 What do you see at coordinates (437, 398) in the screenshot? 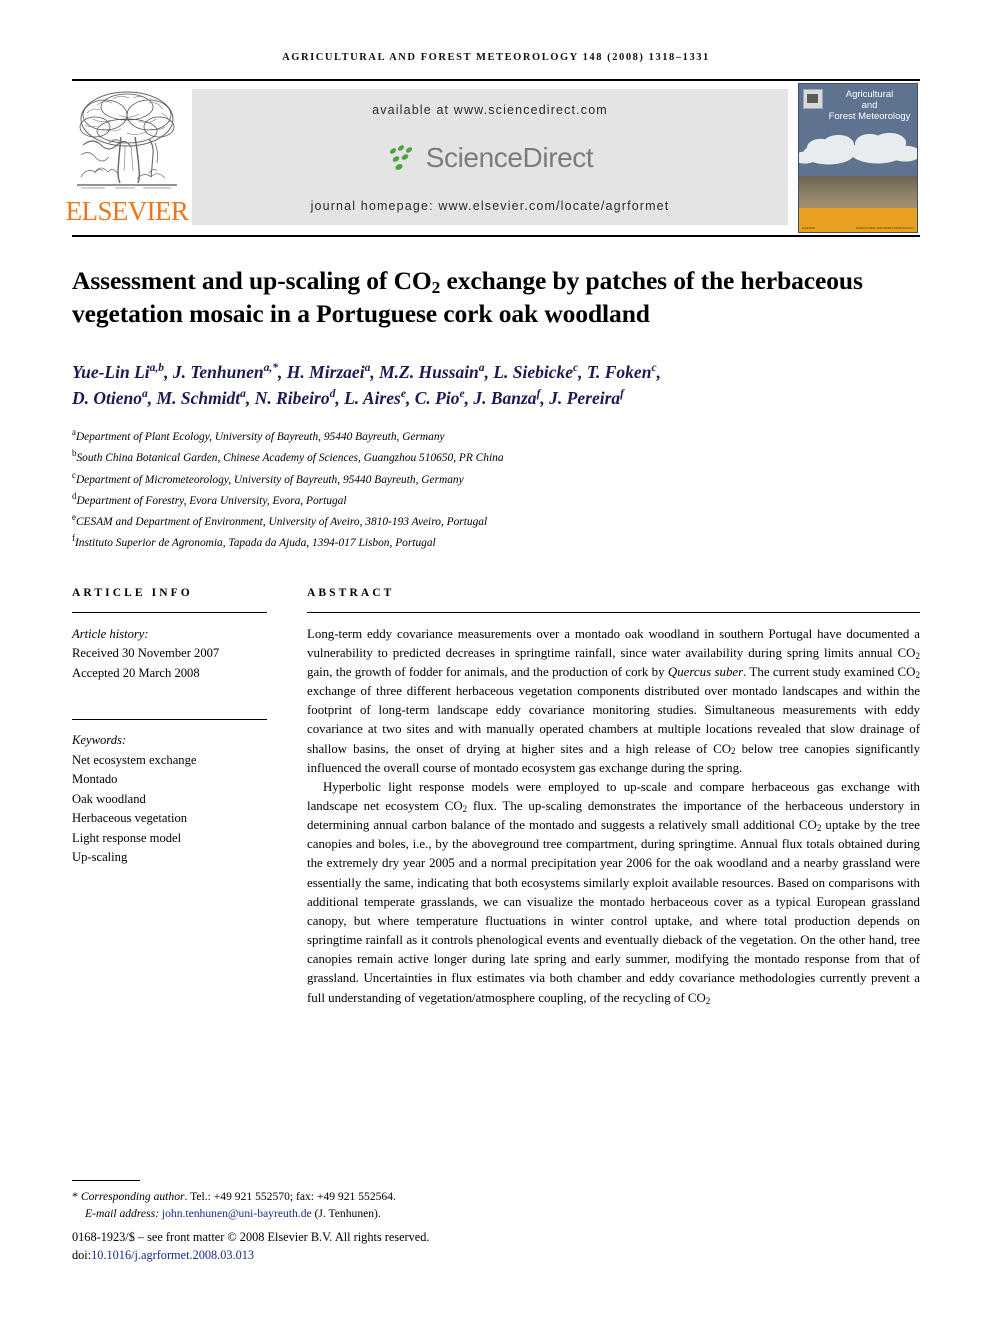
I see `author-name: C. Pio` at bounding box center [437, 398].